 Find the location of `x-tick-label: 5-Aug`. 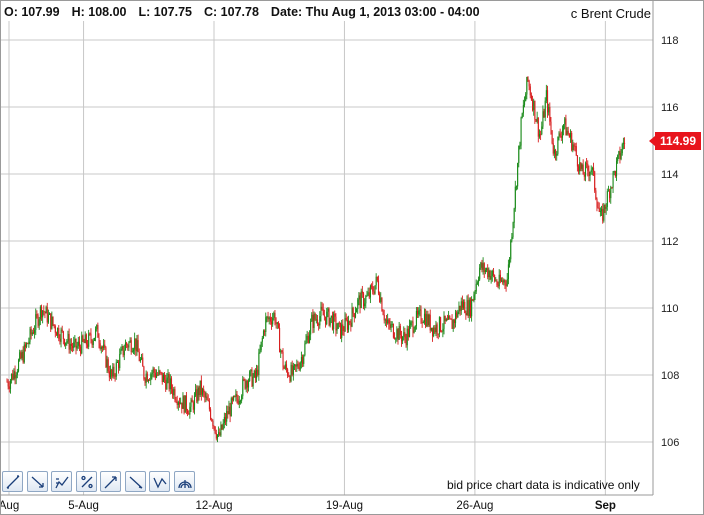

x-tick-label: 5-Aug is located at coordinates (83, 506).